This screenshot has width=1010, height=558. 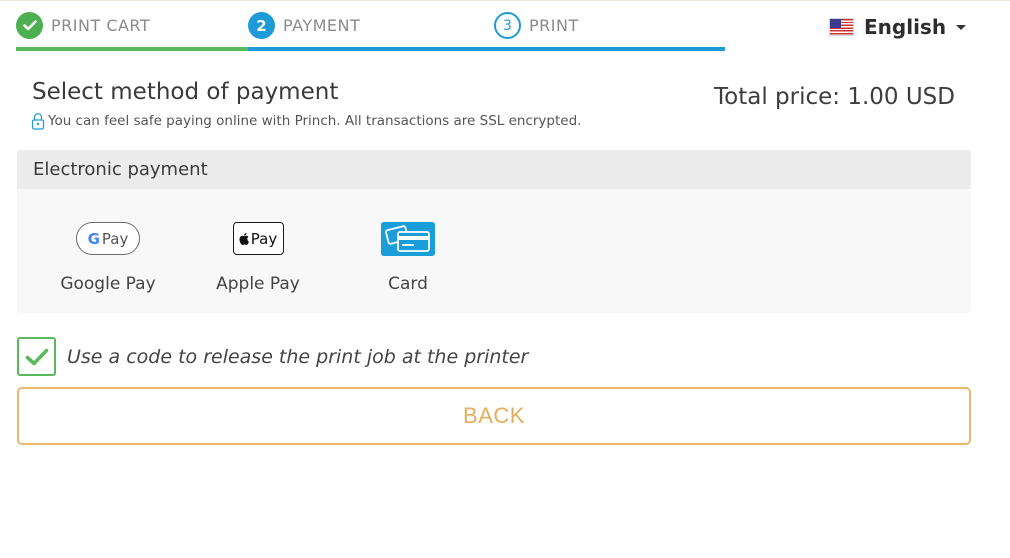 What do you see at coordinates (505, 1) in the screenshot?
I see `top-rule` at bounding box center [505, 1].